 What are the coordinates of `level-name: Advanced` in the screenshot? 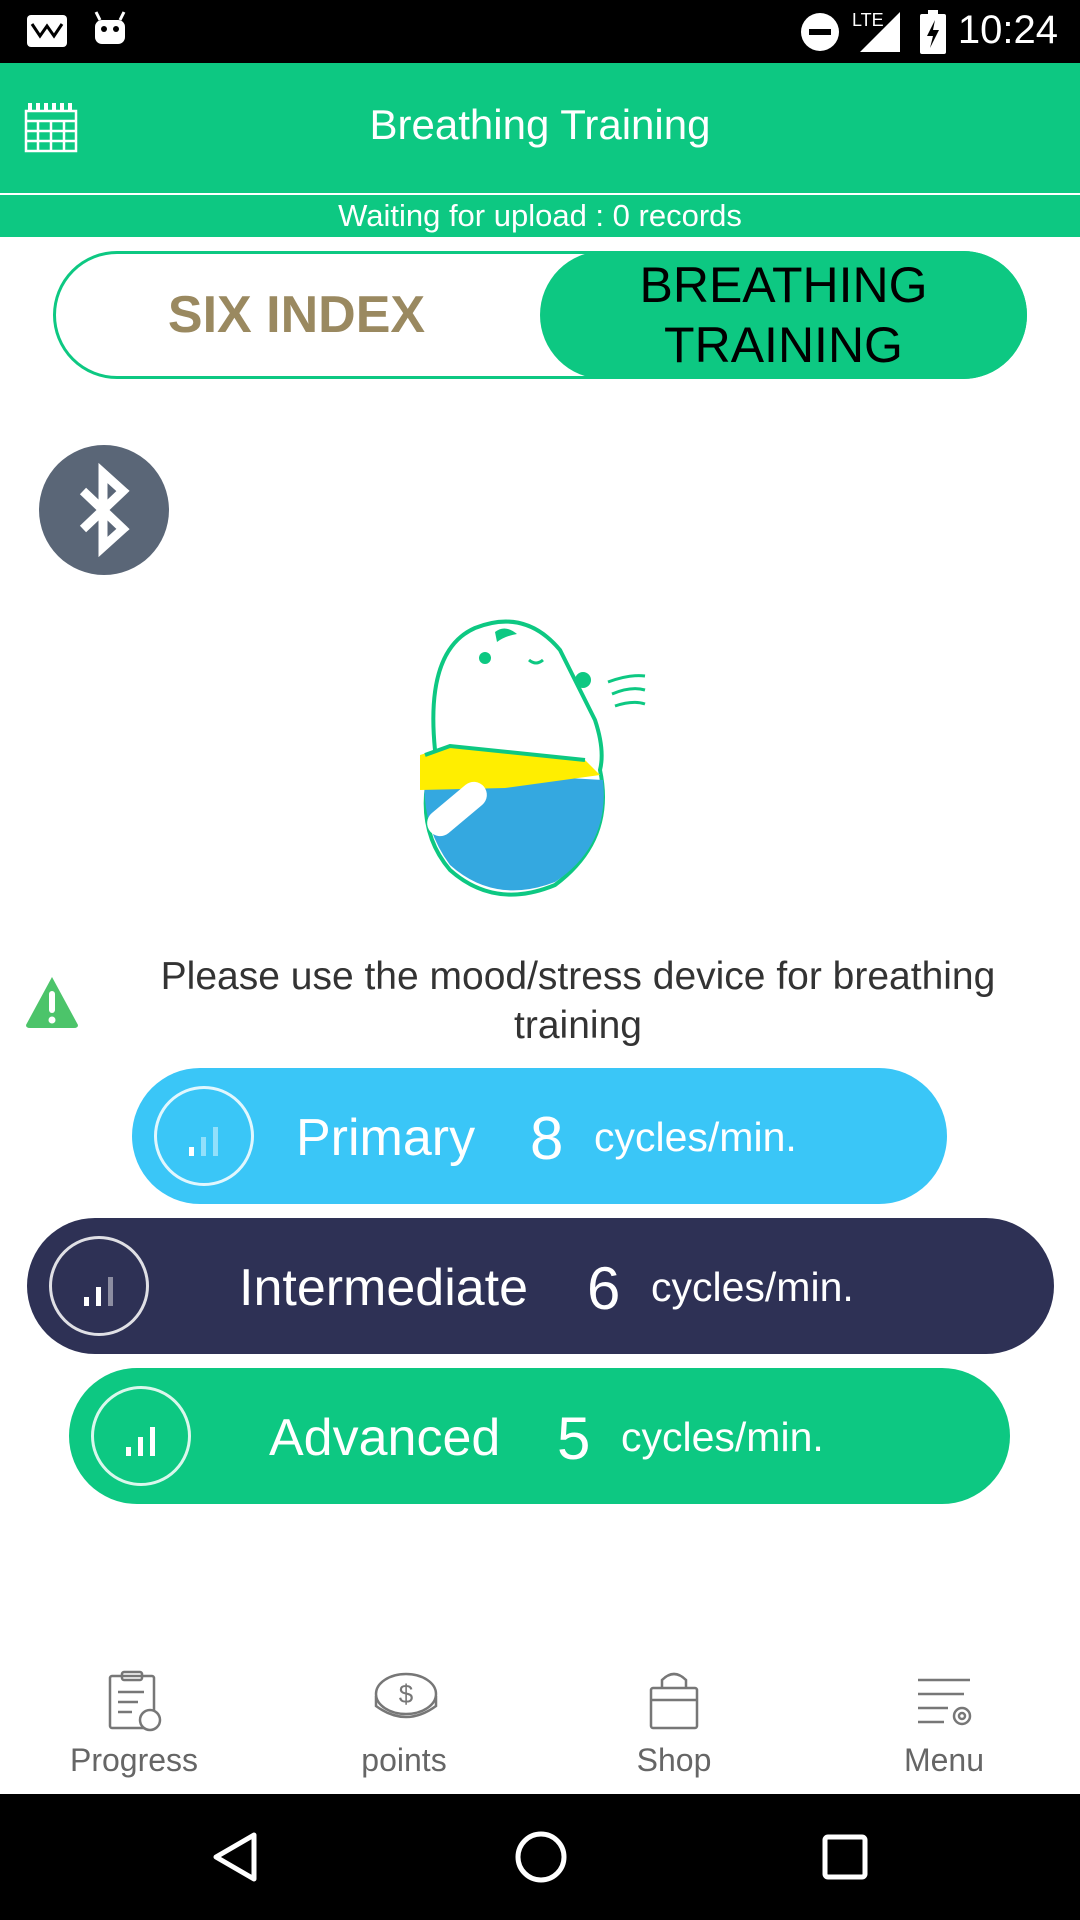 It's located at (385, 1438).